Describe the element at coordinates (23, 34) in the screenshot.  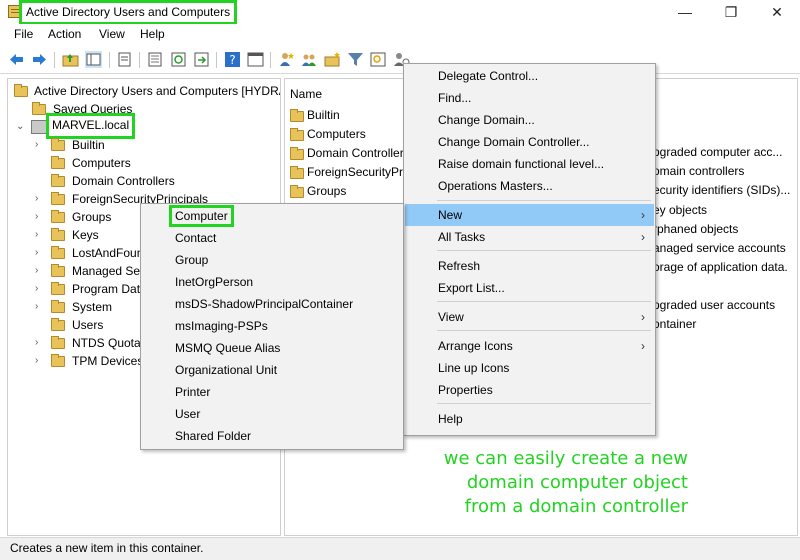
I see `menu-file: File` at that location.